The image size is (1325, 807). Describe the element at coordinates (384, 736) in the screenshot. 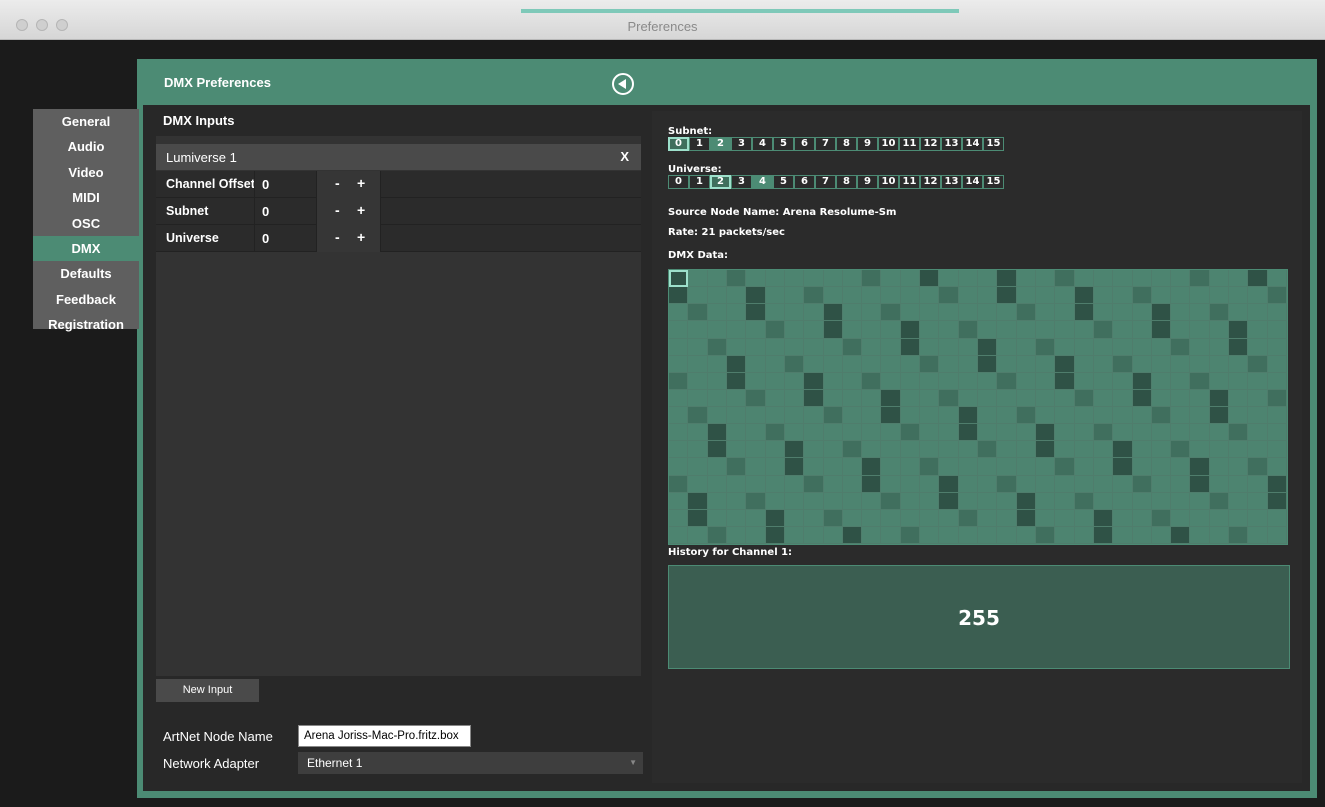

I see `artnet-node-name-input` at that location.